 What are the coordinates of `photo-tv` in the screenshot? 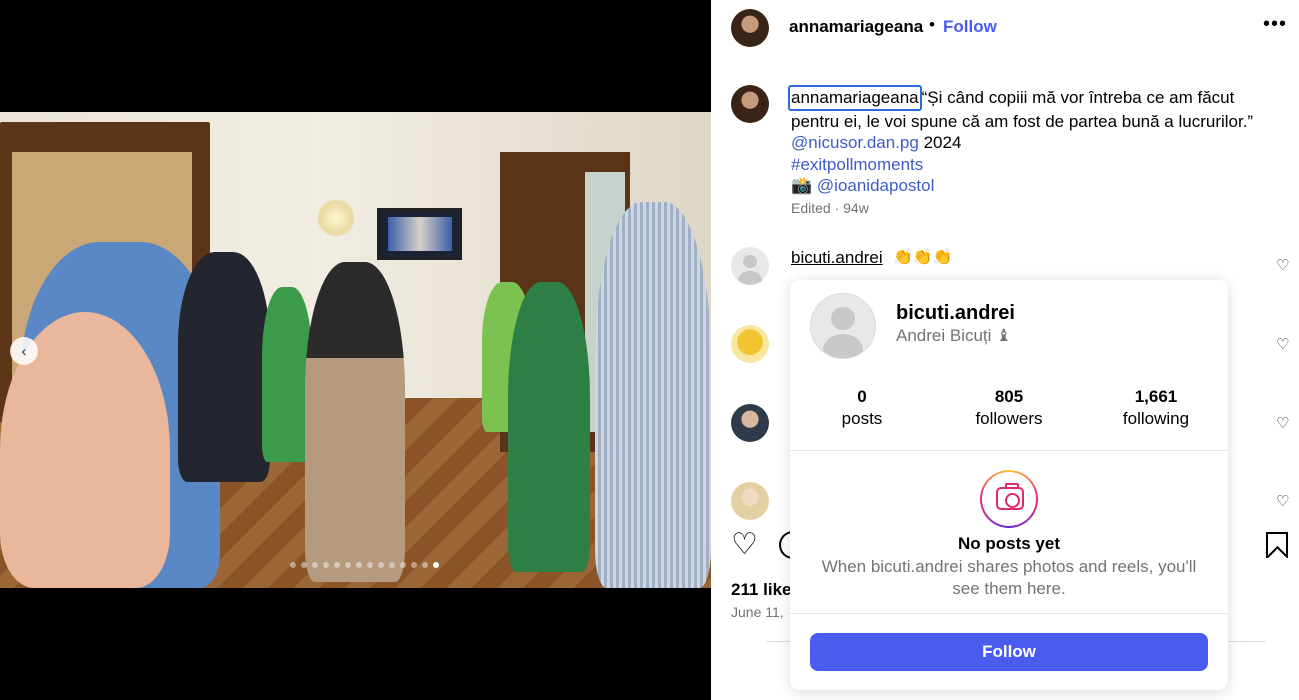 It's located at (419, 234).